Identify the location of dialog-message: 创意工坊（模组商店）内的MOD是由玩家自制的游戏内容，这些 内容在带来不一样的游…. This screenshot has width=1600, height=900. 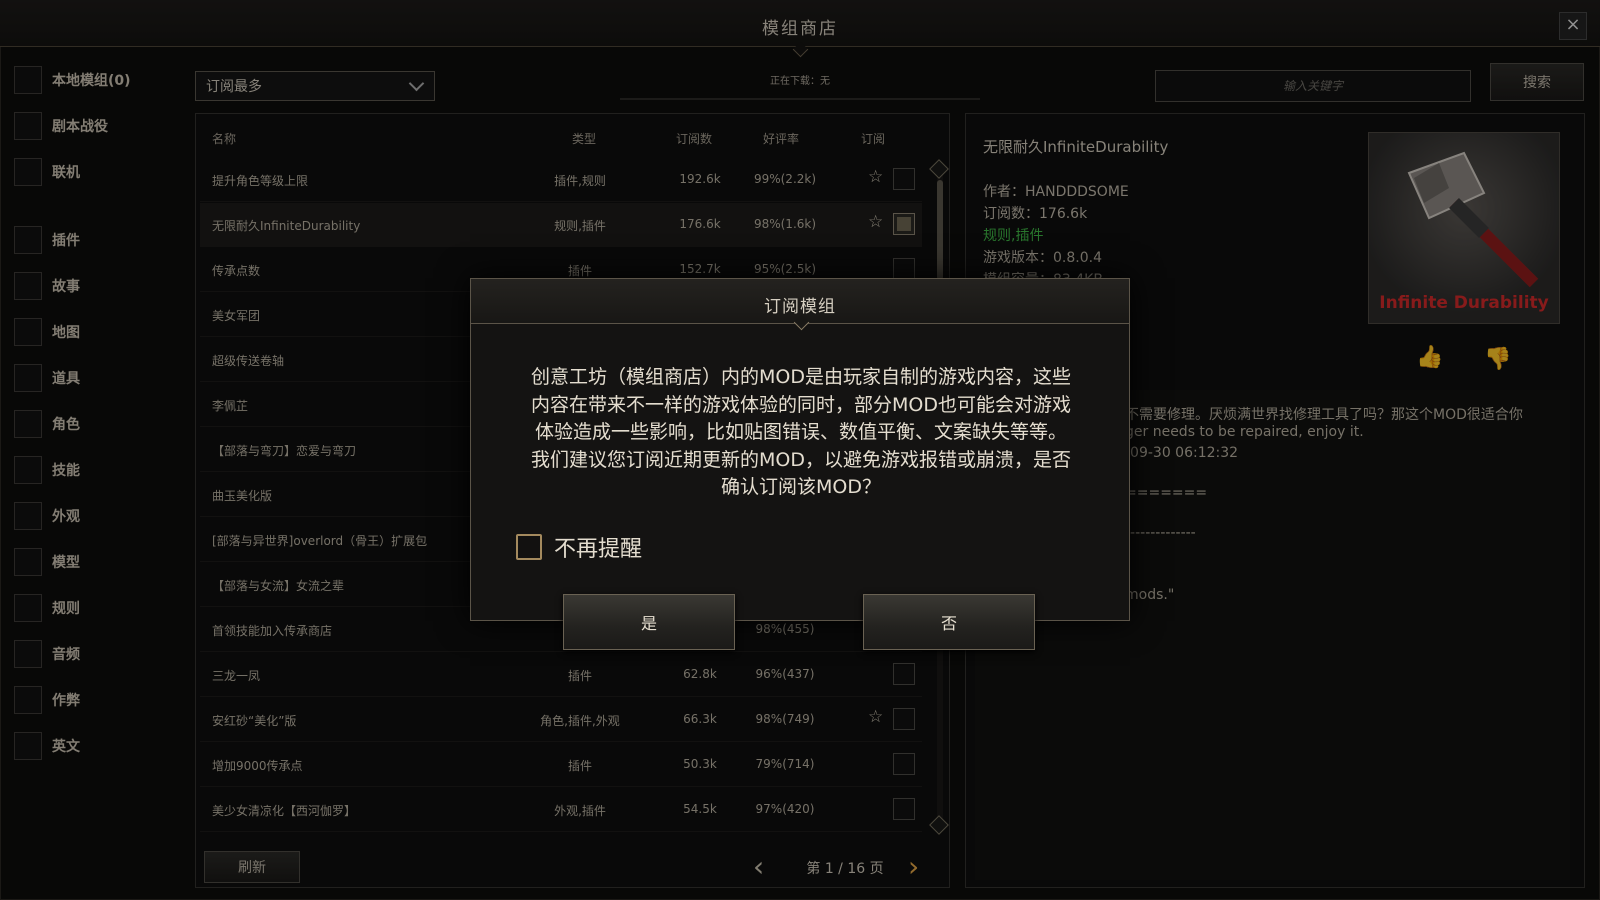
(801, 433).